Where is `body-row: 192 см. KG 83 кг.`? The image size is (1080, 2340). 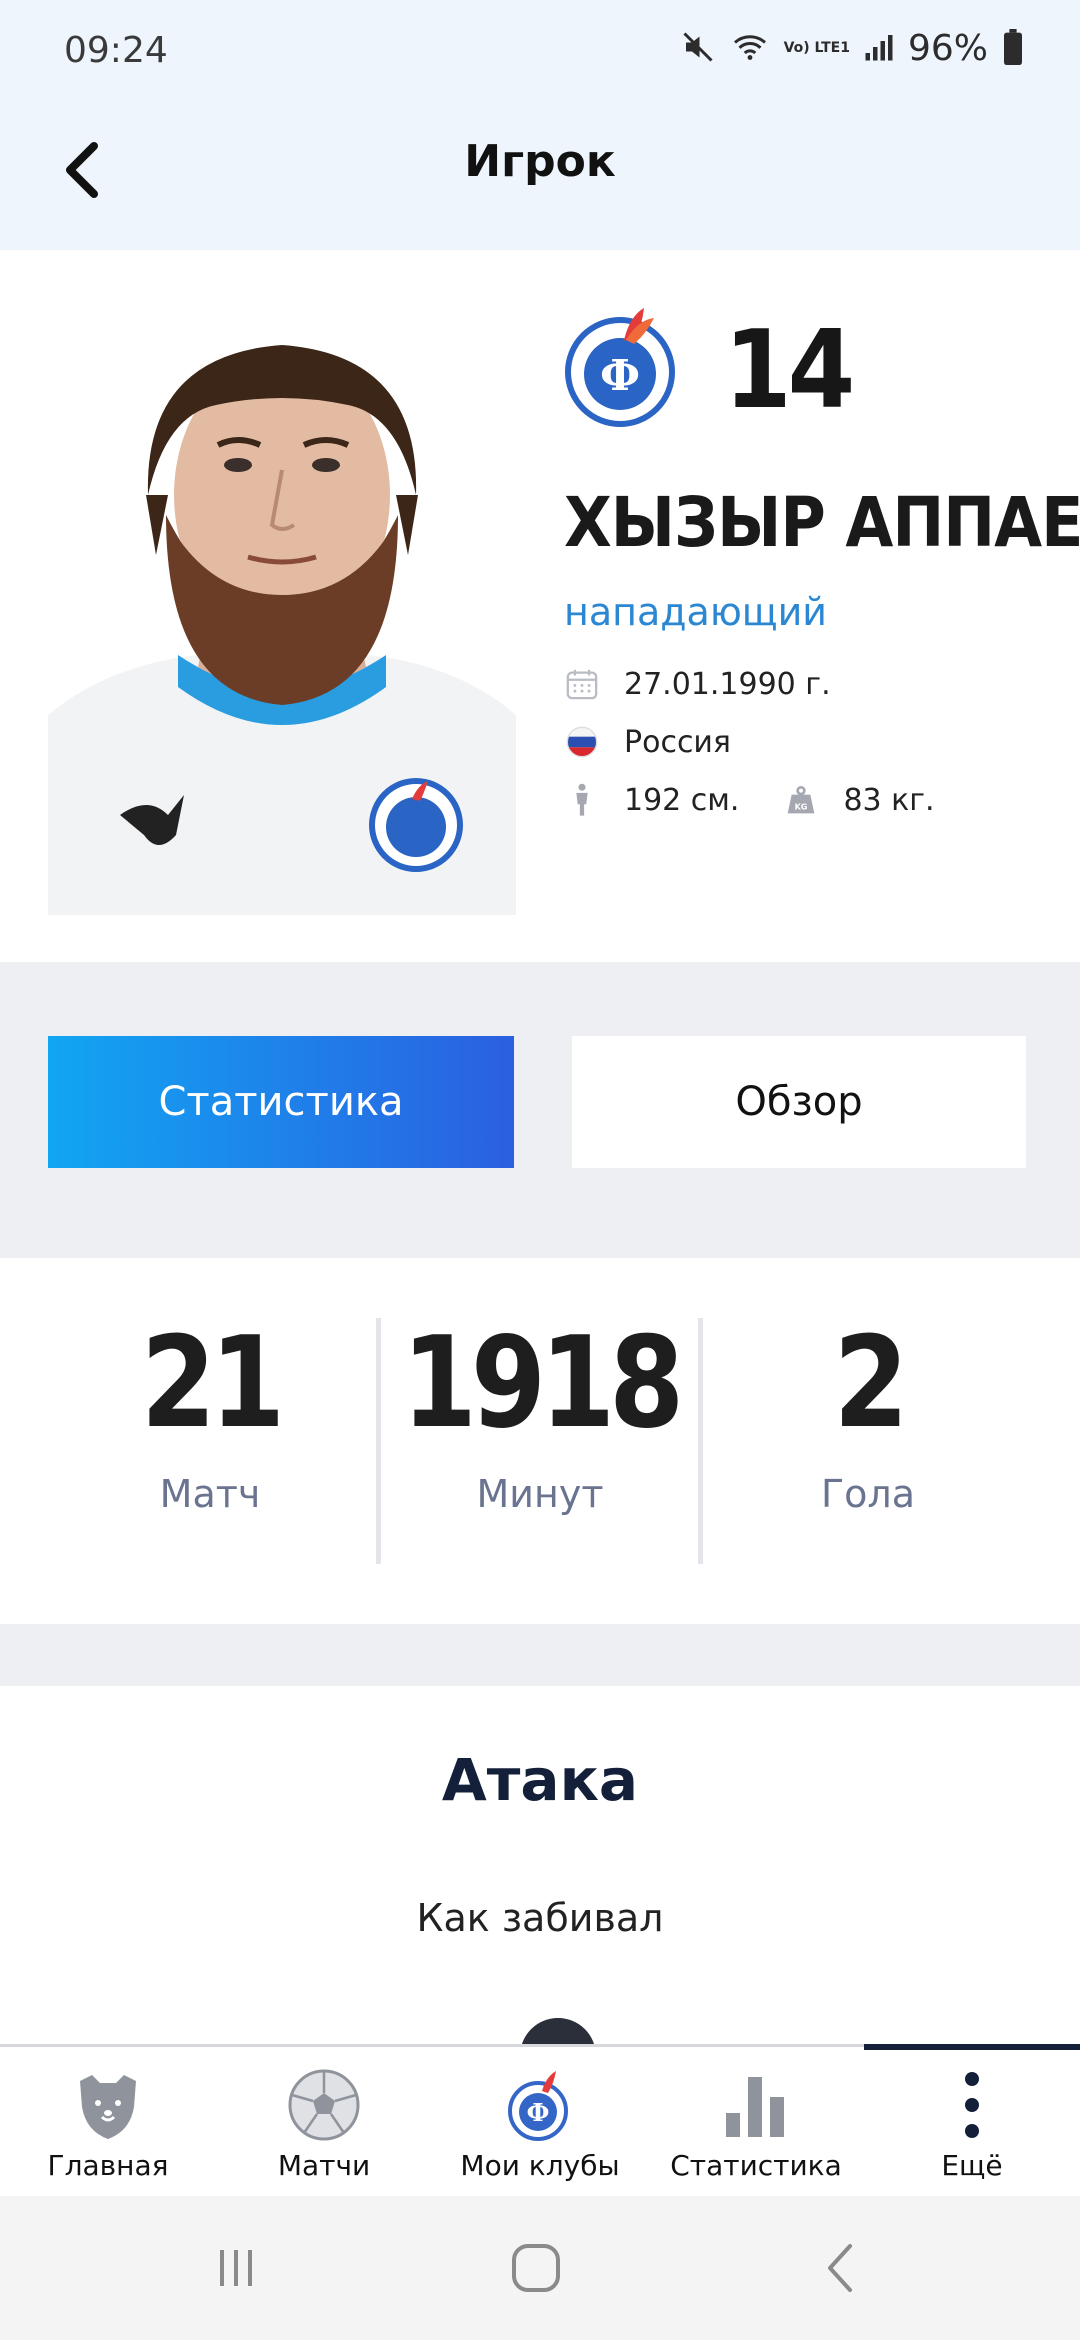
body-row: 192 см. KG 83 кг. is located at coordinates (749, 800).